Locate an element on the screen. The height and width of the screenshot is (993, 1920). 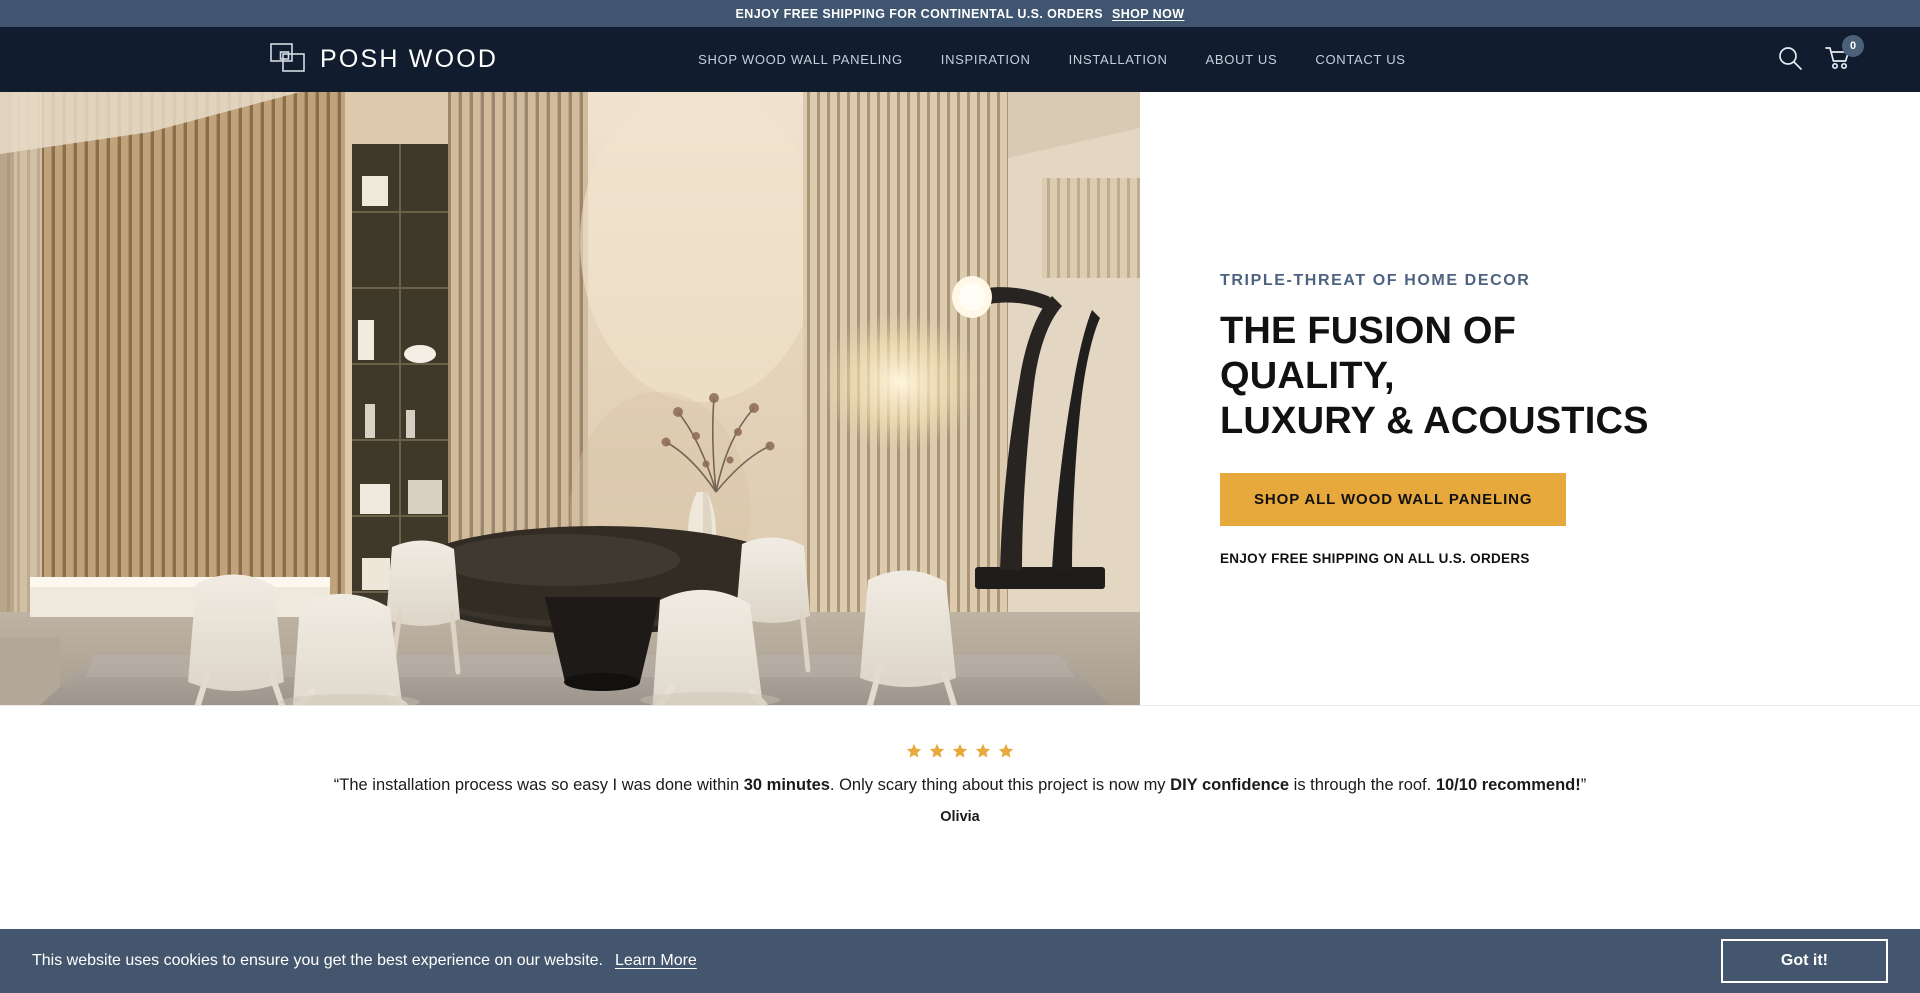
quote-bold-diy-confidence: DIY confidence is located at coordinates (1230, 785).